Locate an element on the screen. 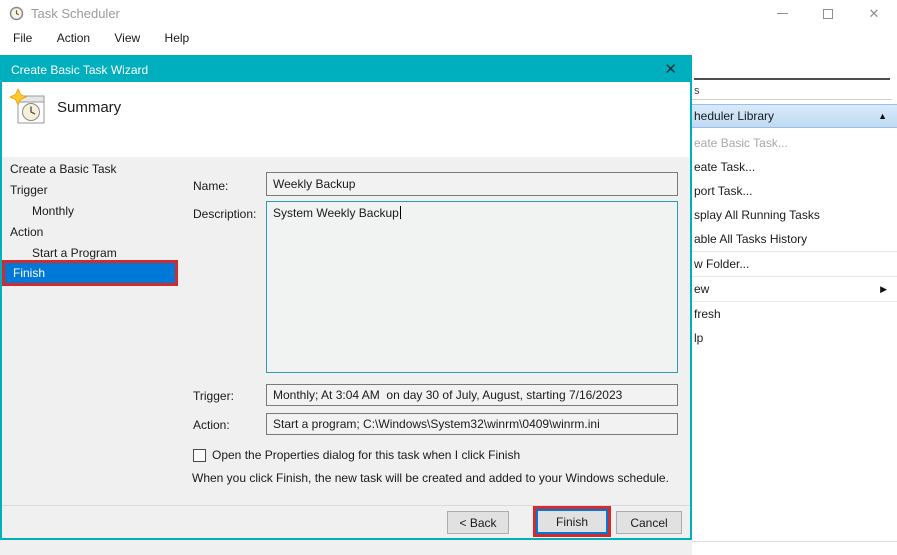  dialog-header: Summary is located at coordinates (346, 119).